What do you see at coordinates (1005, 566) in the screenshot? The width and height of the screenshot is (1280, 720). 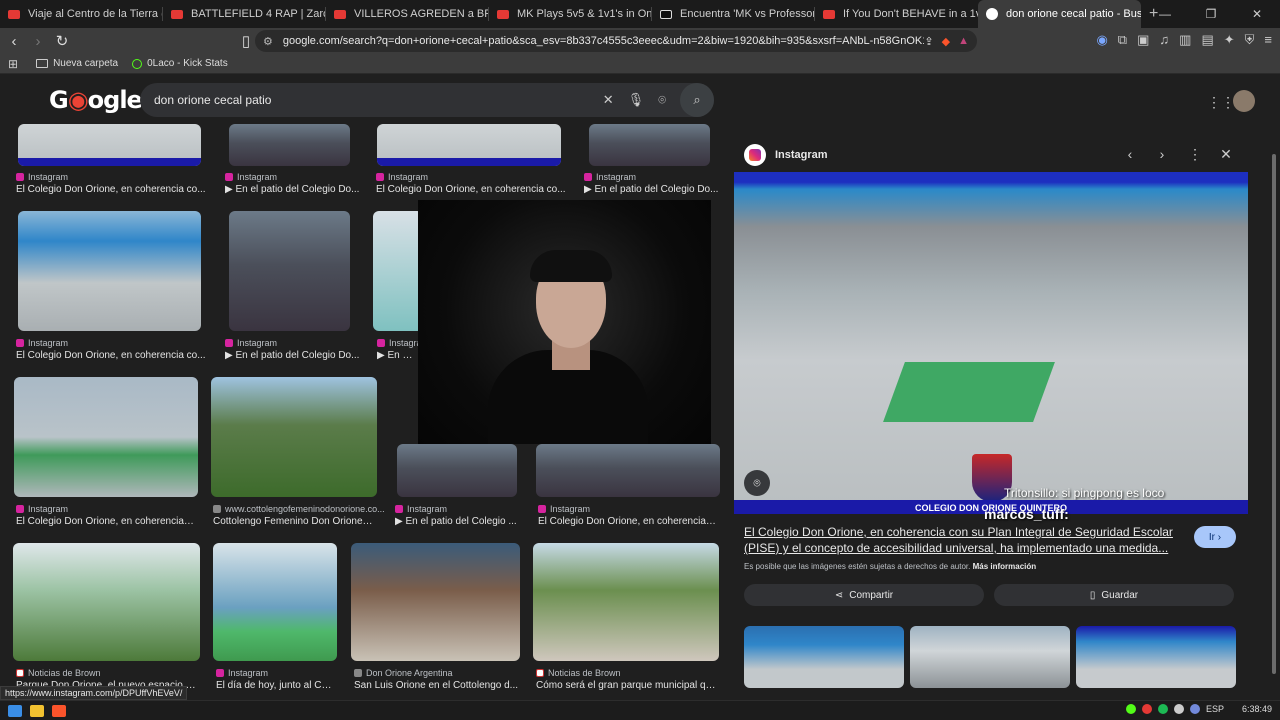 I see `more-info-link: Más información` at bounding box center [1005, 566].